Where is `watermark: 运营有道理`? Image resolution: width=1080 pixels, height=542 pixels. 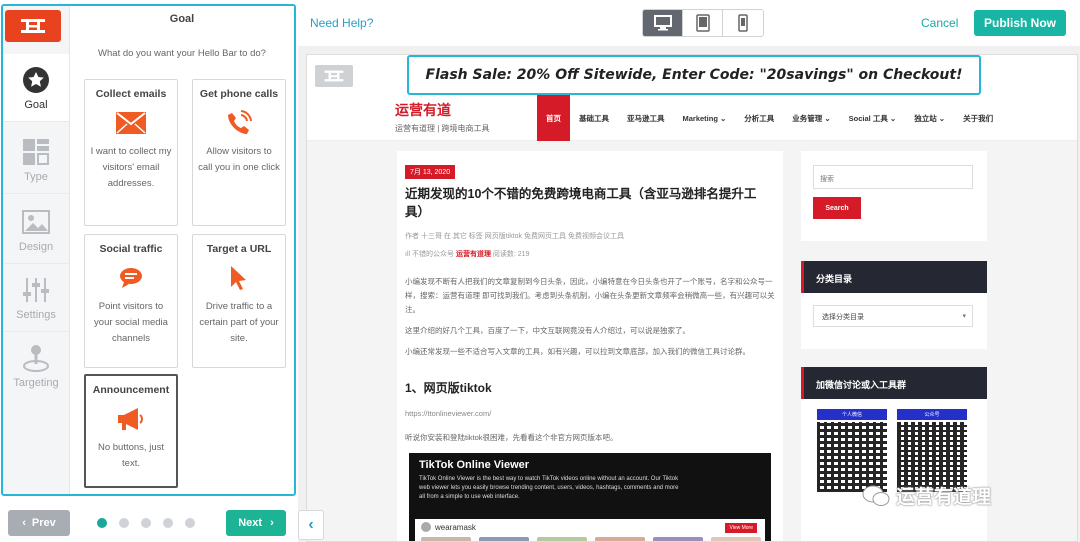
watermark: 运营有道理 is located at coordinates (926, 495).